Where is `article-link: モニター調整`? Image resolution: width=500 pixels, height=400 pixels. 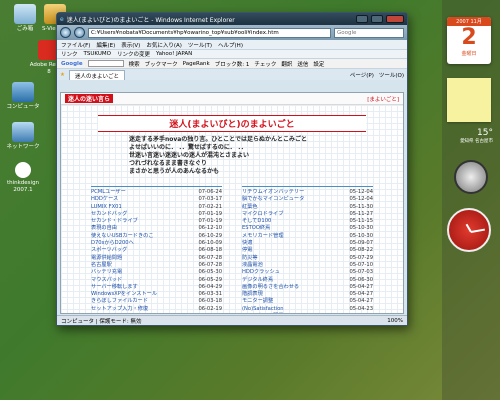 article-link: モニター調整 is located at coordinates (257, 301).